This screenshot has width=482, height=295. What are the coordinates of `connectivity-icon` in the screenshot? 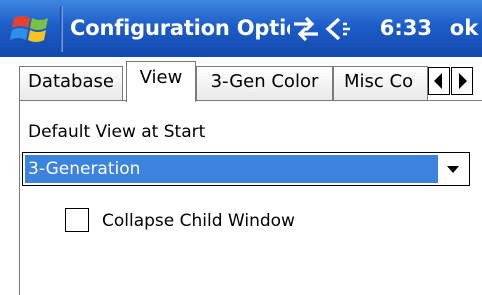 It's located at (306, 29).